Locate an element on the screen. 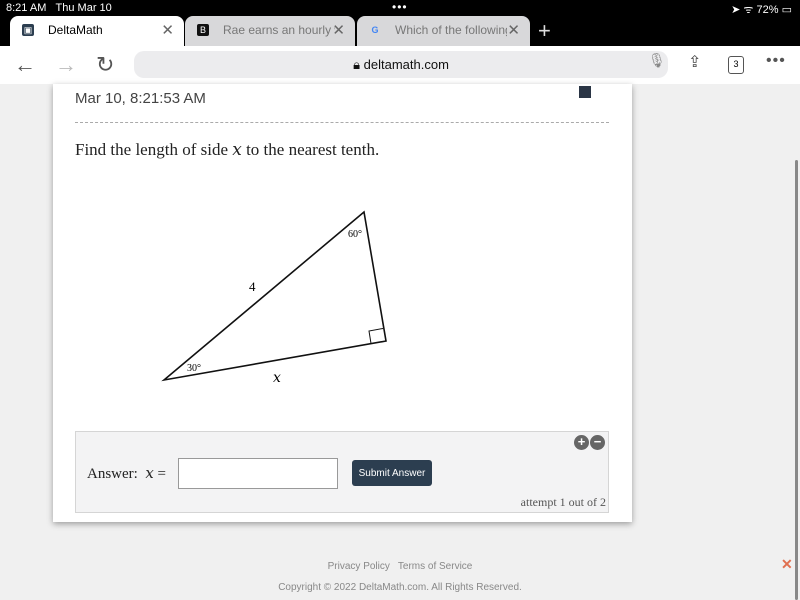  google-favicon-icon: G is located at coordinates (375, 30).